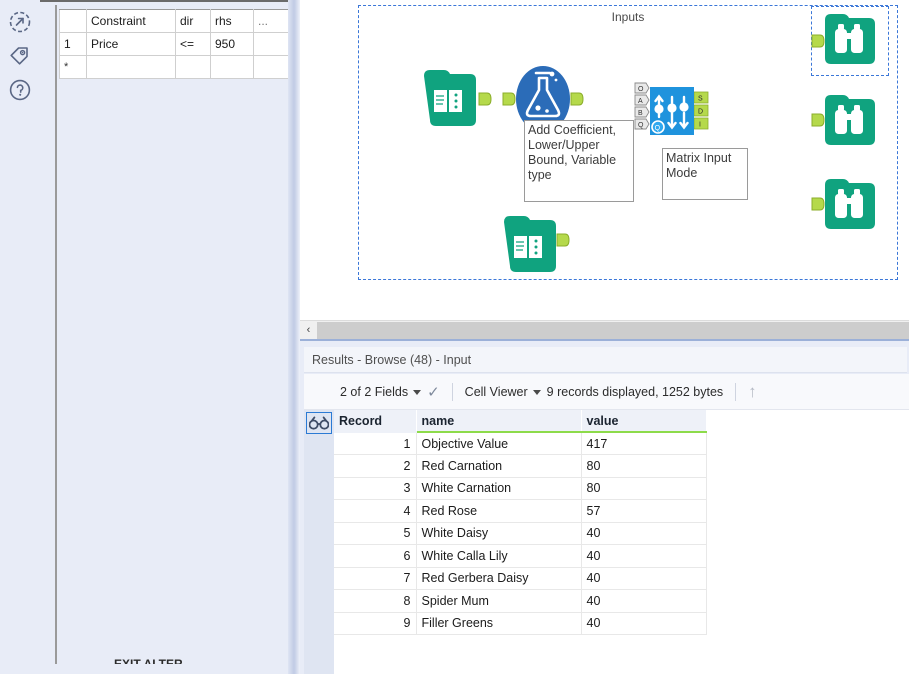  Describe the element at coordinates (131, 67) in the screenshot. I see `grid-new-cell-constraint` at that location.